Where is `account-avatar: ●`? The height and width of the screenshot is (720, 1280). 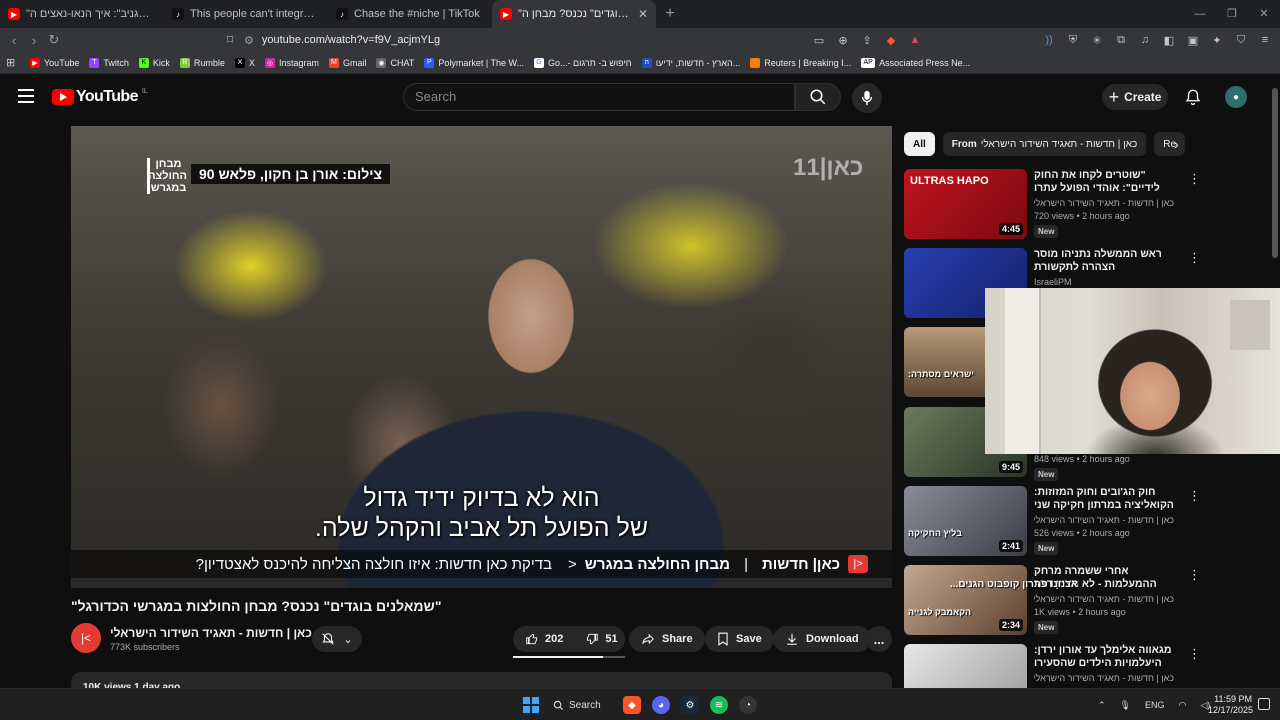
account-avatar: ● is located at coordinates (1236, 97).